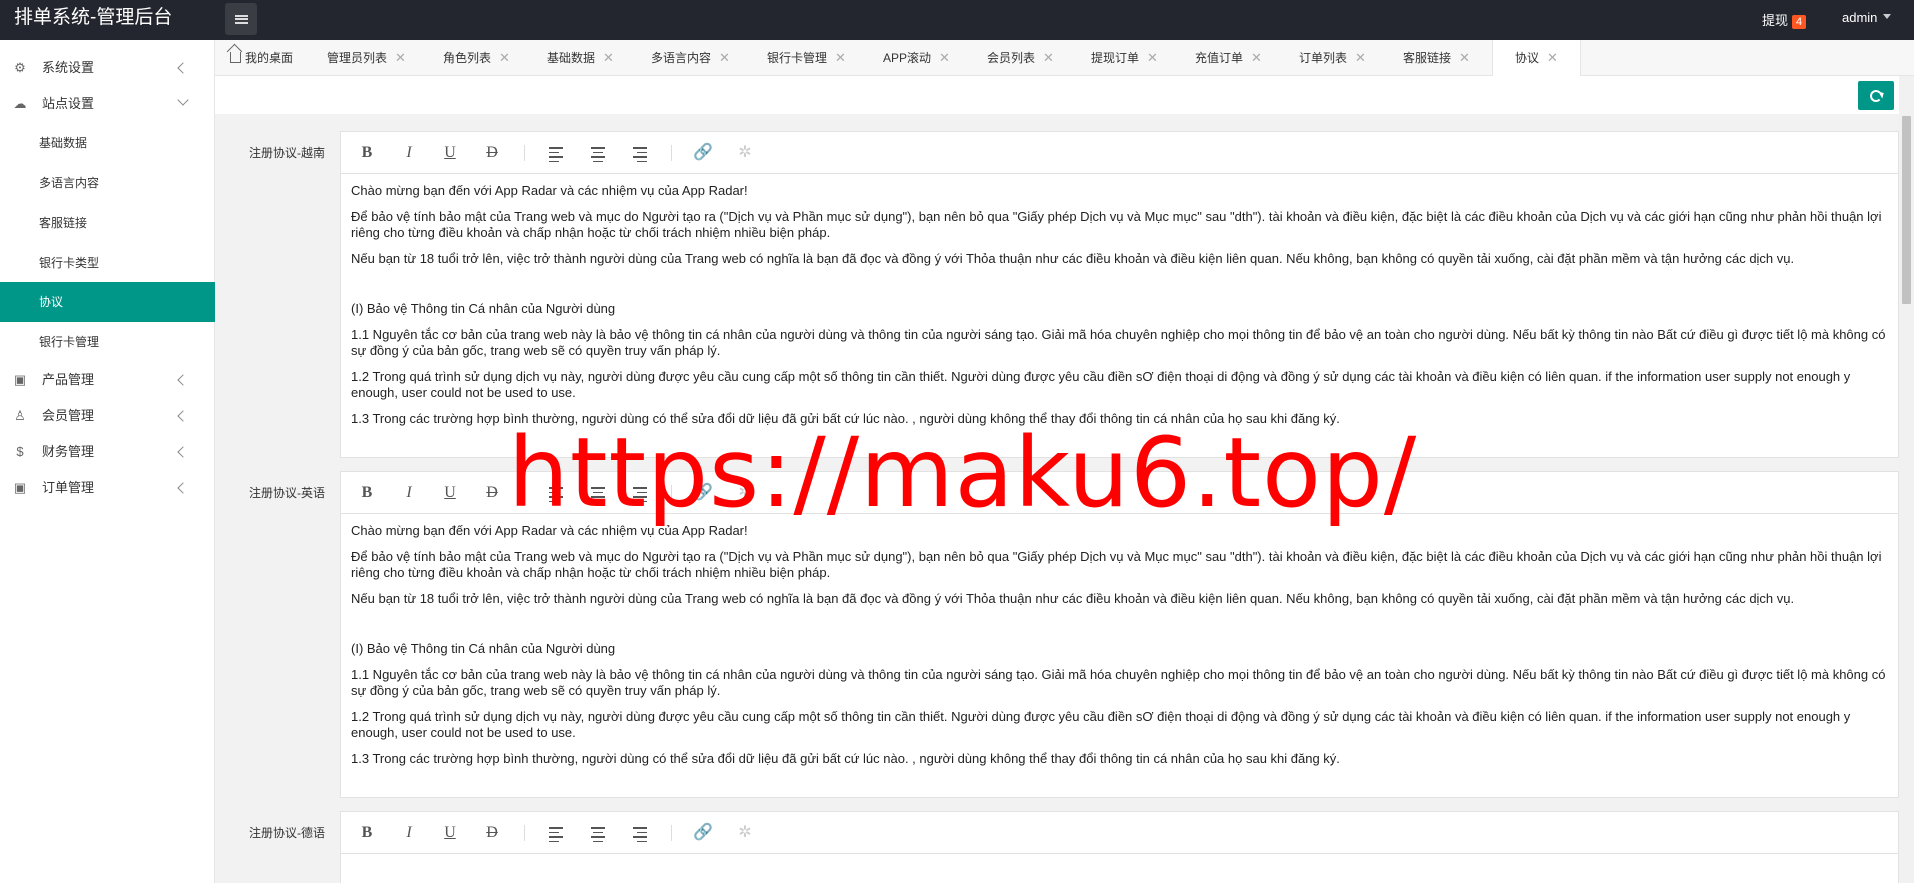 The image size is (1914, 883). Describe the element at coordinates (916, 58) in the screenshot. I see `tab-app-scroll: APP滚动 ✕` at that location.